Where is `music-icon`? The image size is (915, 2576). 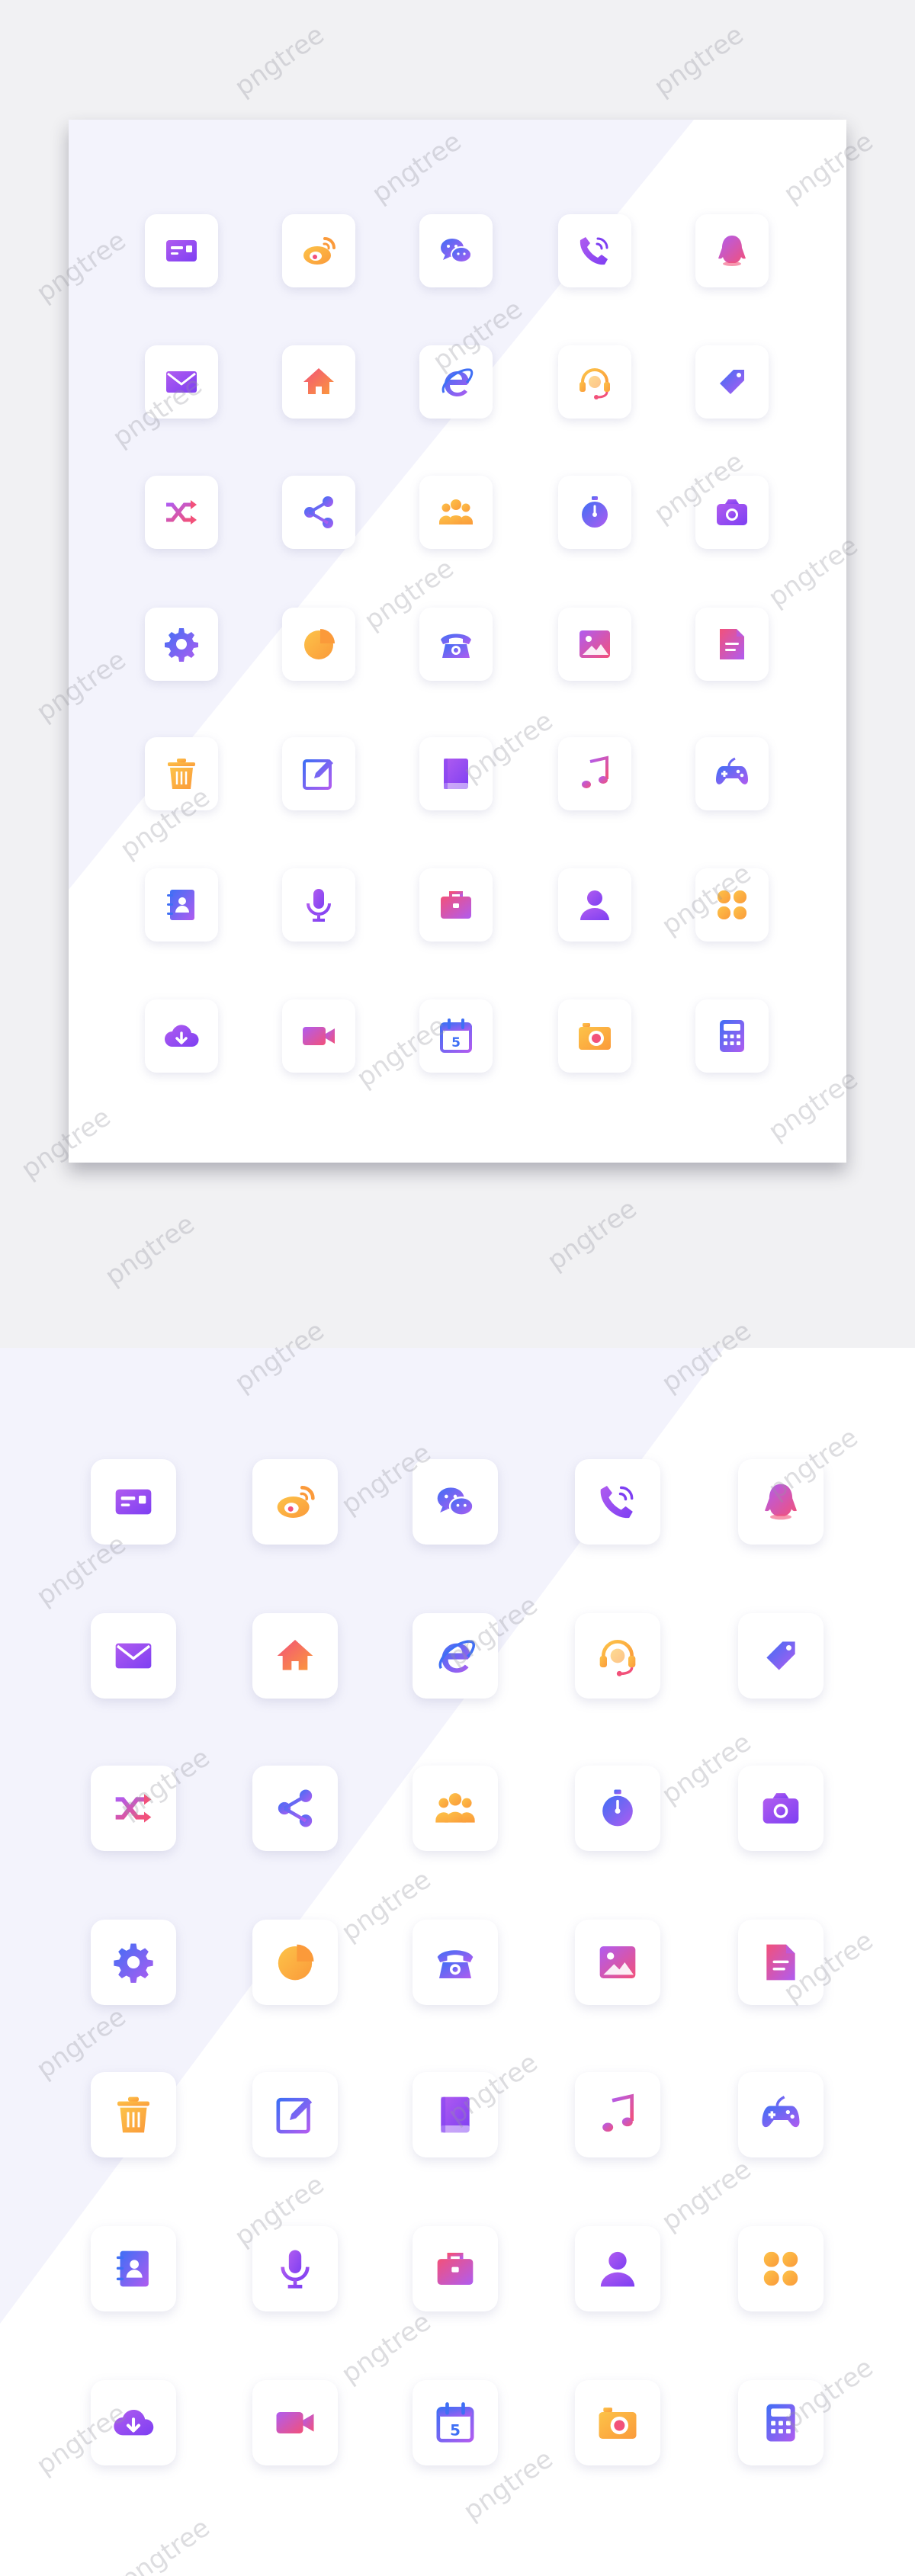 music-icon is located at coordinates (595, 771).